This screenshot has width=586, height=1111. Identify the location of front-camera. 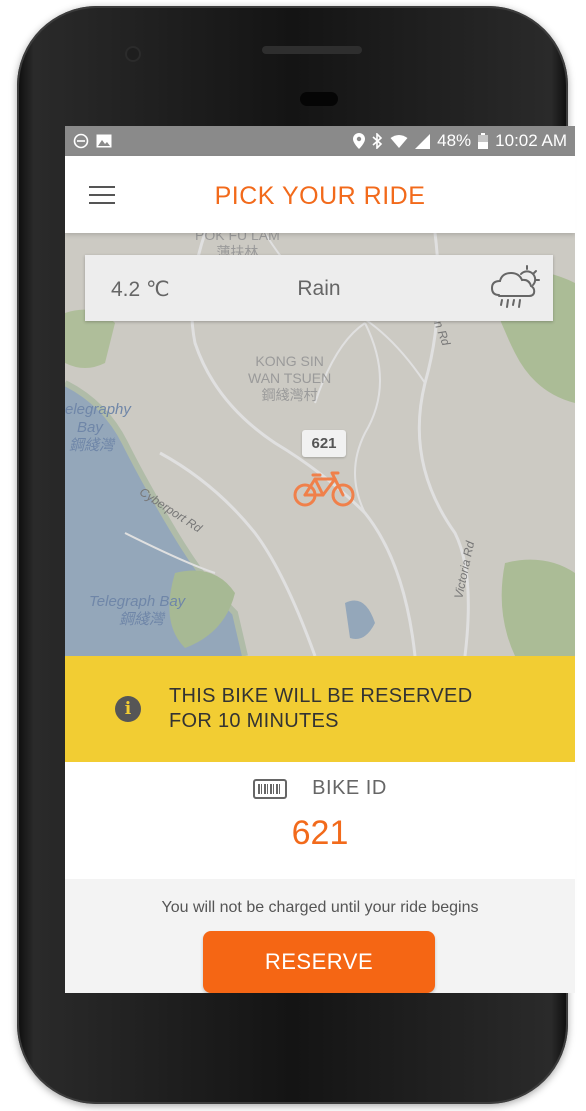
(133, 54).